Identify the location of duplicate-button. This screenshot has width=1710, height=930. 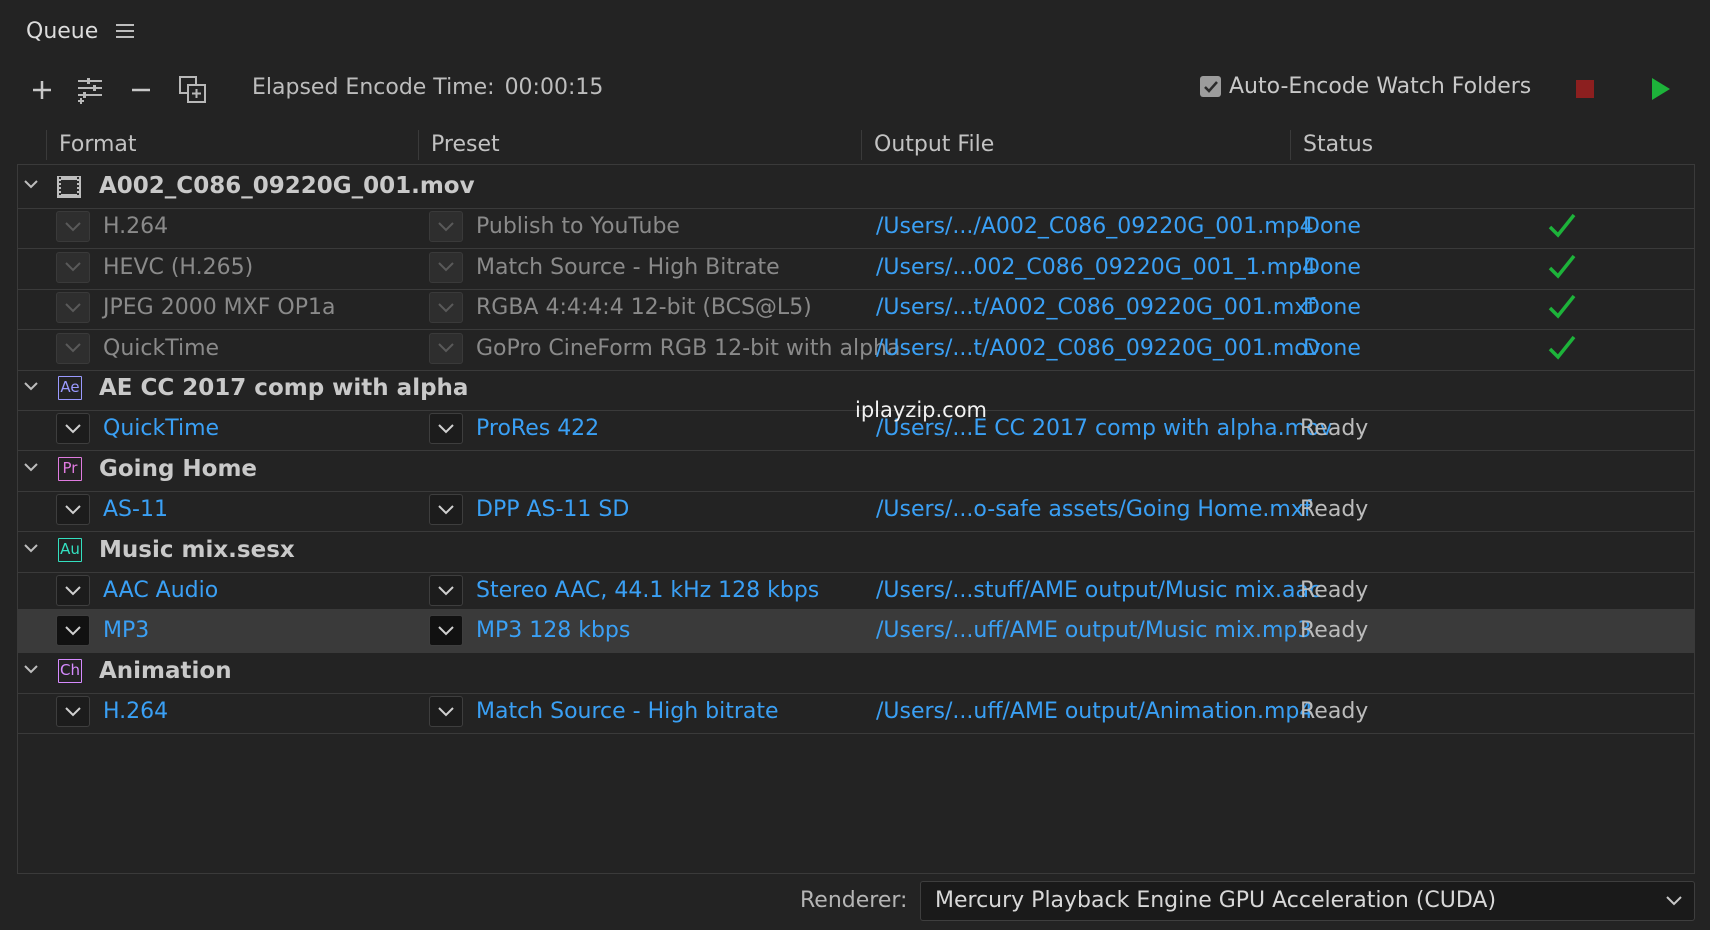
(193, 90).